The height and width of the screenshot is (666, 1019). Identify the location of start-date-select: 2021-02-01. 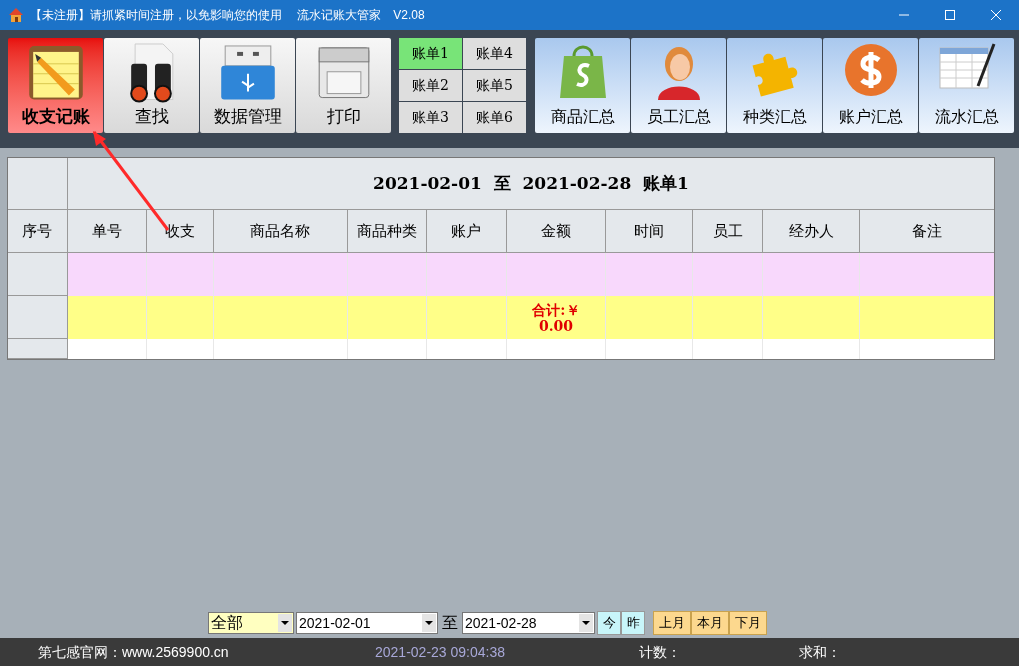
(367, 623).